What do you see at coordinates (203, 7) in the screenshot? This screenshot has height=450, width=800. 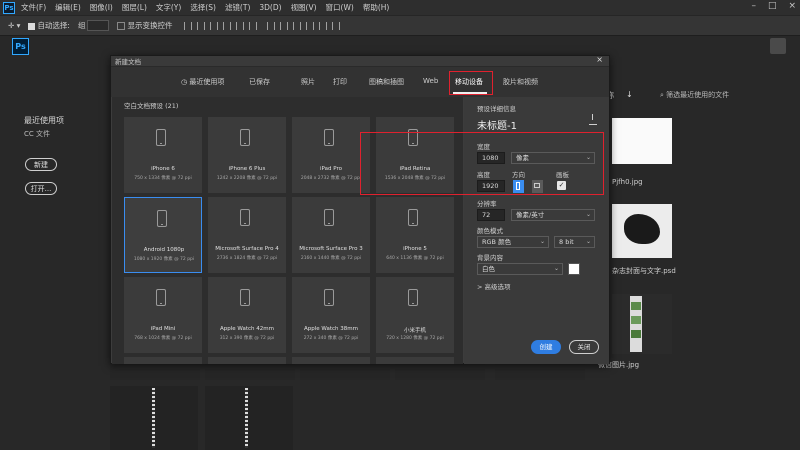 I see `menu-select: 选择(S)` at bounding box center [203, 7].